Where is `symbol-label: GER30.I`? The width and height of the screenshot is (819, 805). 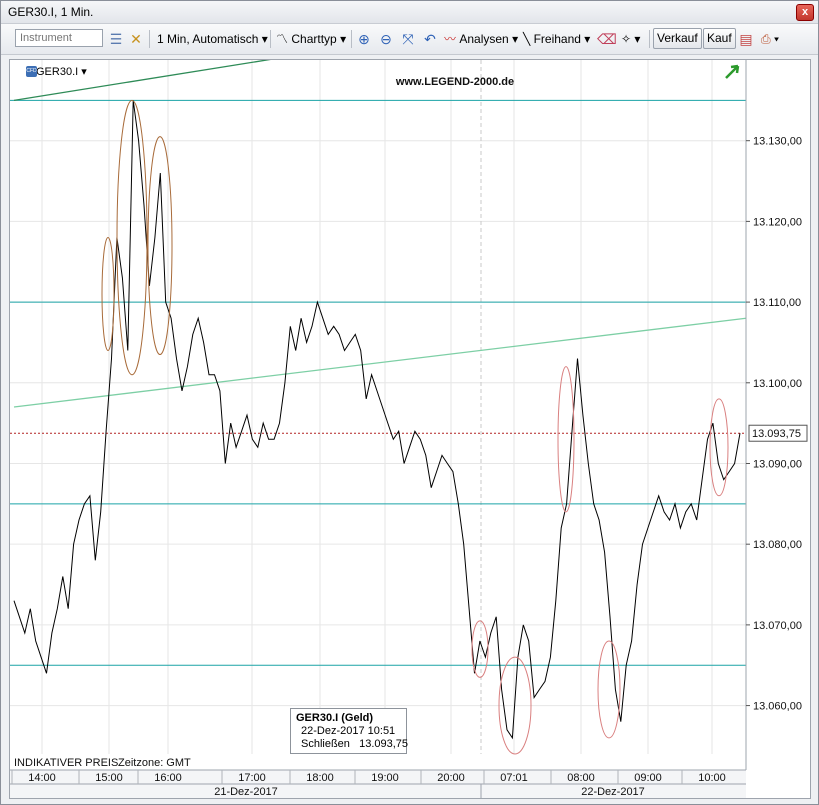
symbol-label: GER30.I is located at coordinates (57, 72).